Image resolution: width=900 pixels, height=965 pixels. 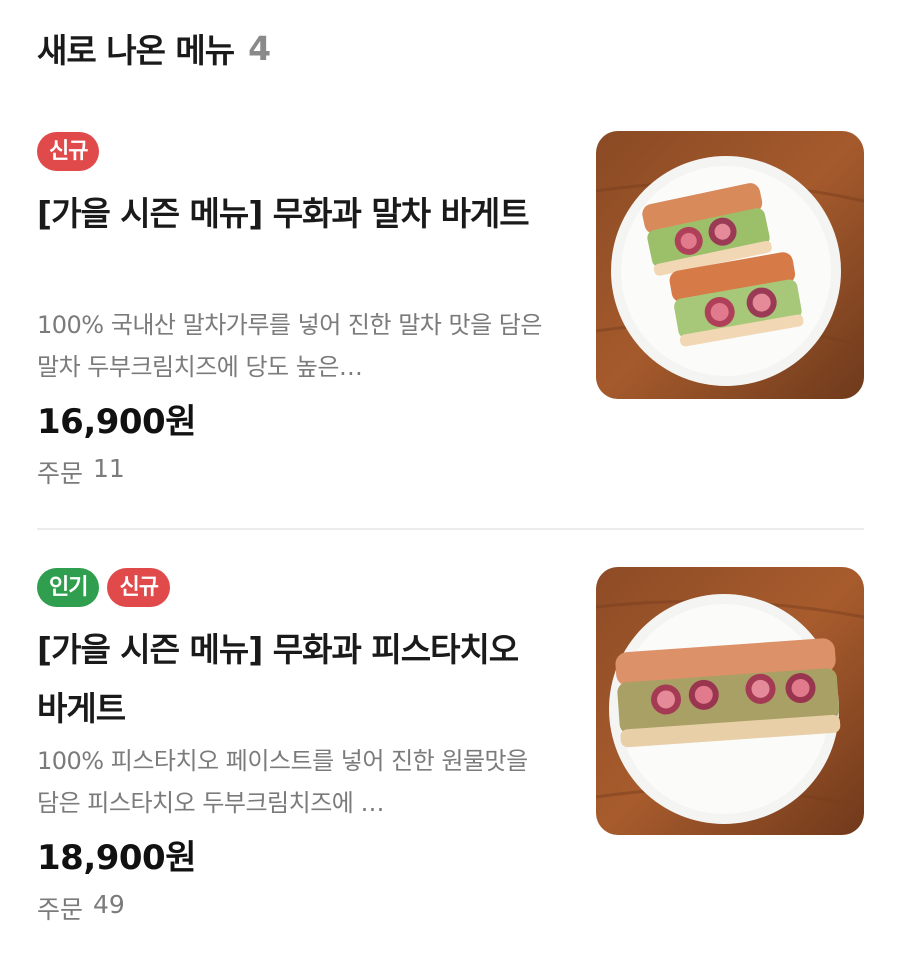 I want to click on section-title: 새로 나온 메뉴, so click(x=136, y=50).